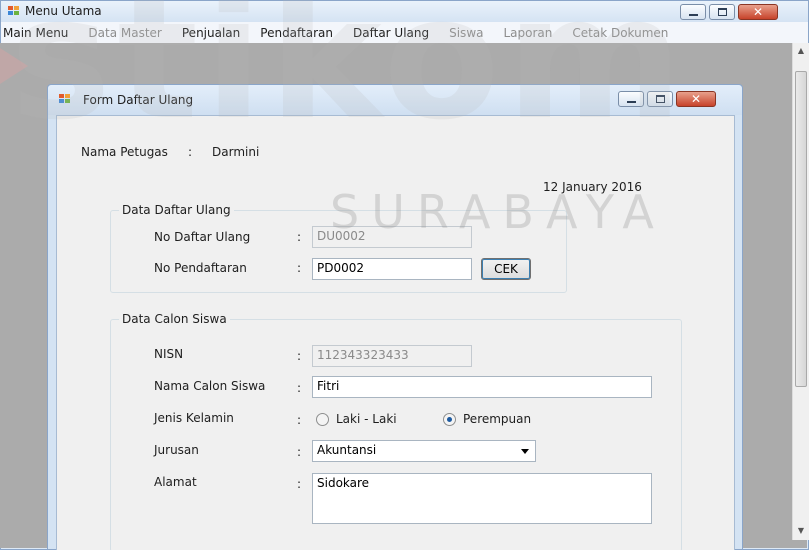 The image size is (809, 550). I want to click on petugas-label: Nama Petugas, so click(124, 152).